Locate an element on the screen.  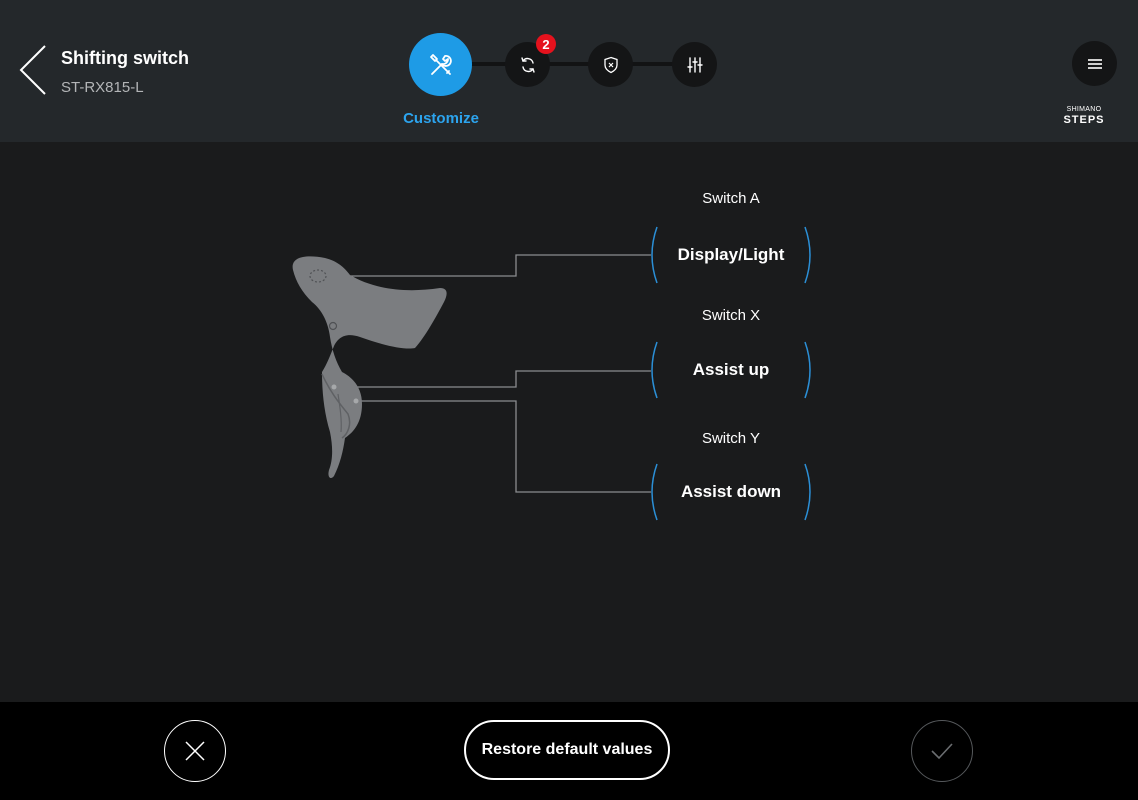
switch-y-value: Assist down is located at coordinates (731, 491).